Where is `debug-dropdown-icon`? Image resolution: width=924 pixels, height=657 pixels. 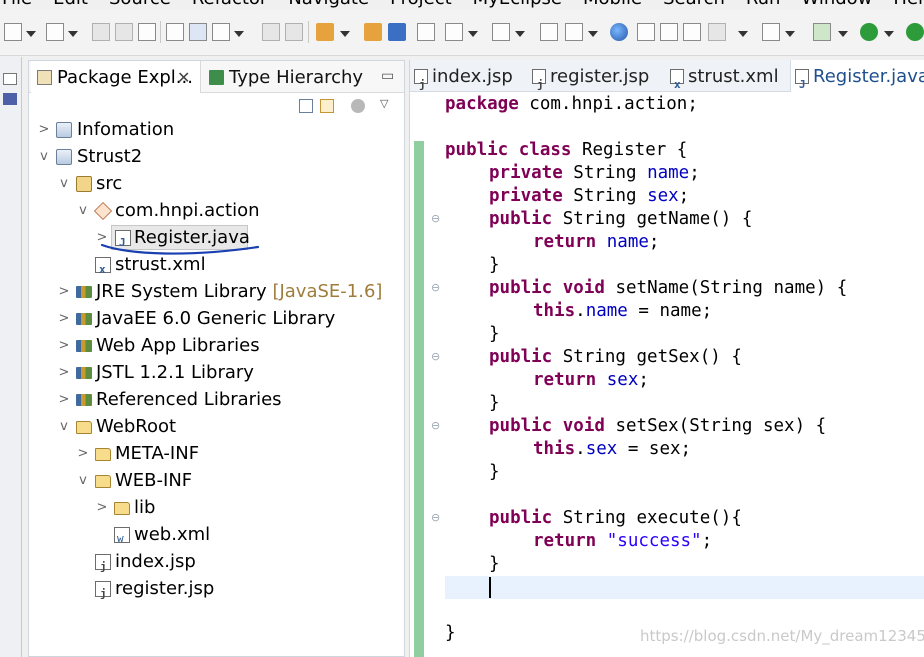 debug-dropdown-icon is located at coordinates (843, 37).